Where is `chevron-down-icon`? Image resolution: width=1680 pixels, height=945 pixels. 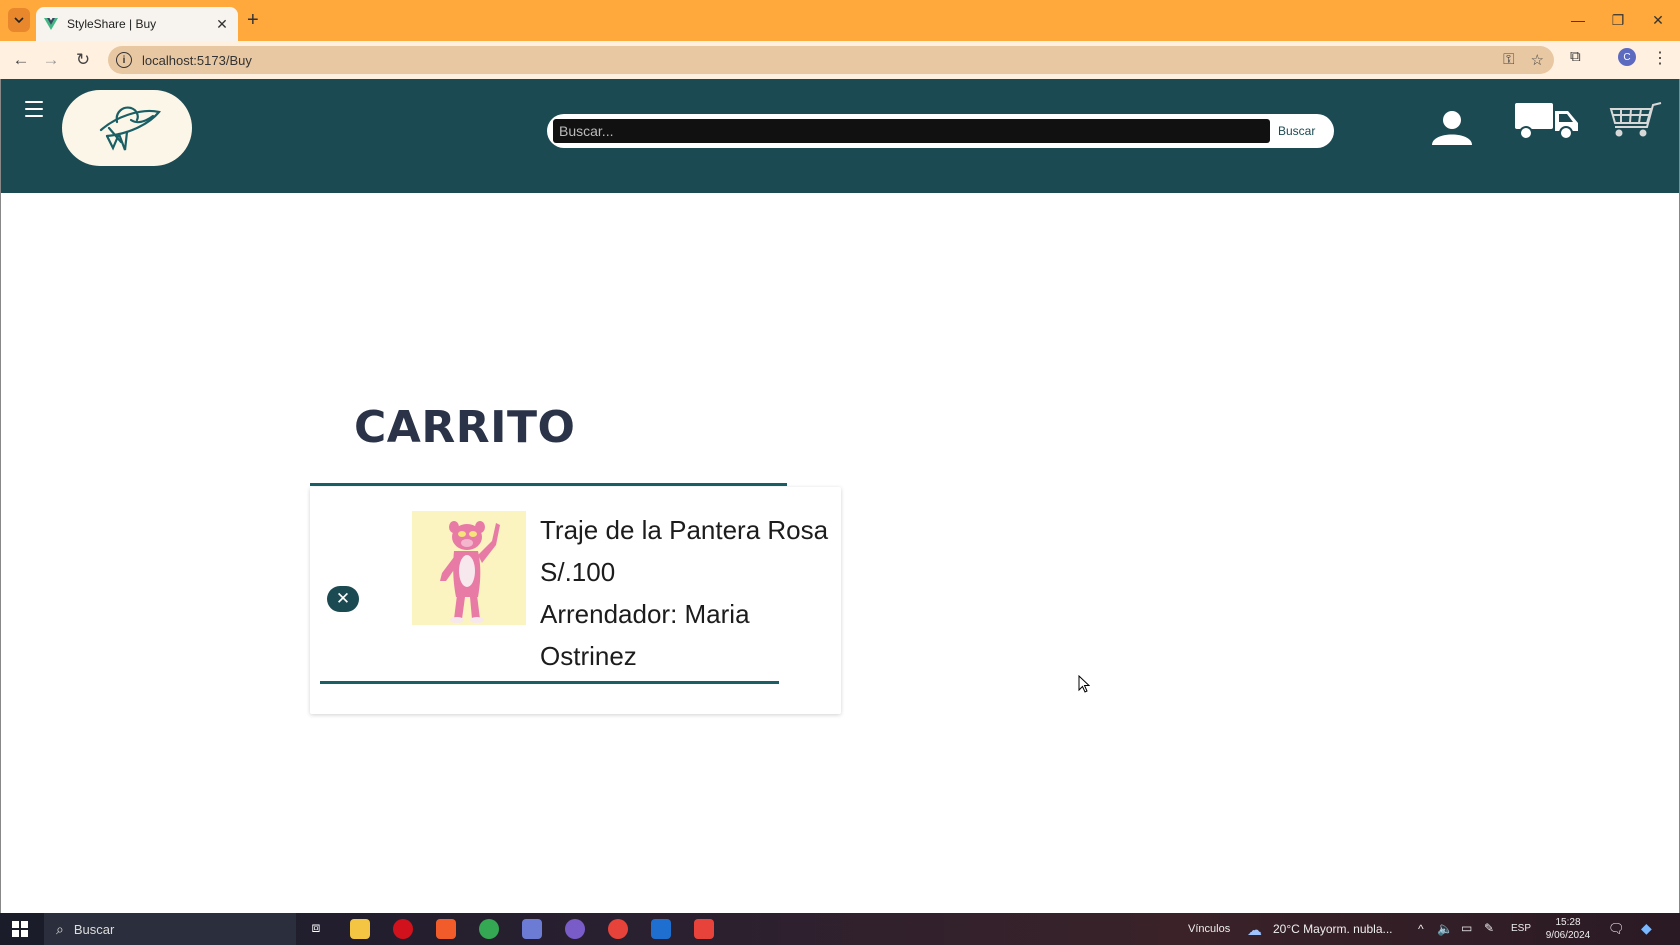 chevron-down-icon is located at coordinates (19, 20).